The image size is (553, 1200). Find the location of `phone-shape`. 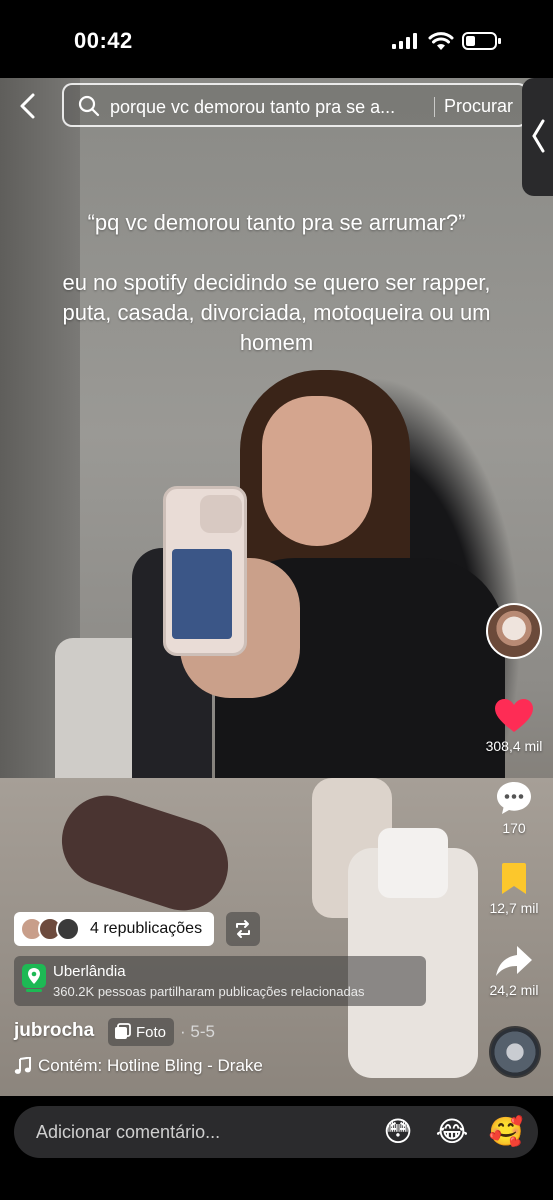

phone-shape is located at coordinates (205, 571).